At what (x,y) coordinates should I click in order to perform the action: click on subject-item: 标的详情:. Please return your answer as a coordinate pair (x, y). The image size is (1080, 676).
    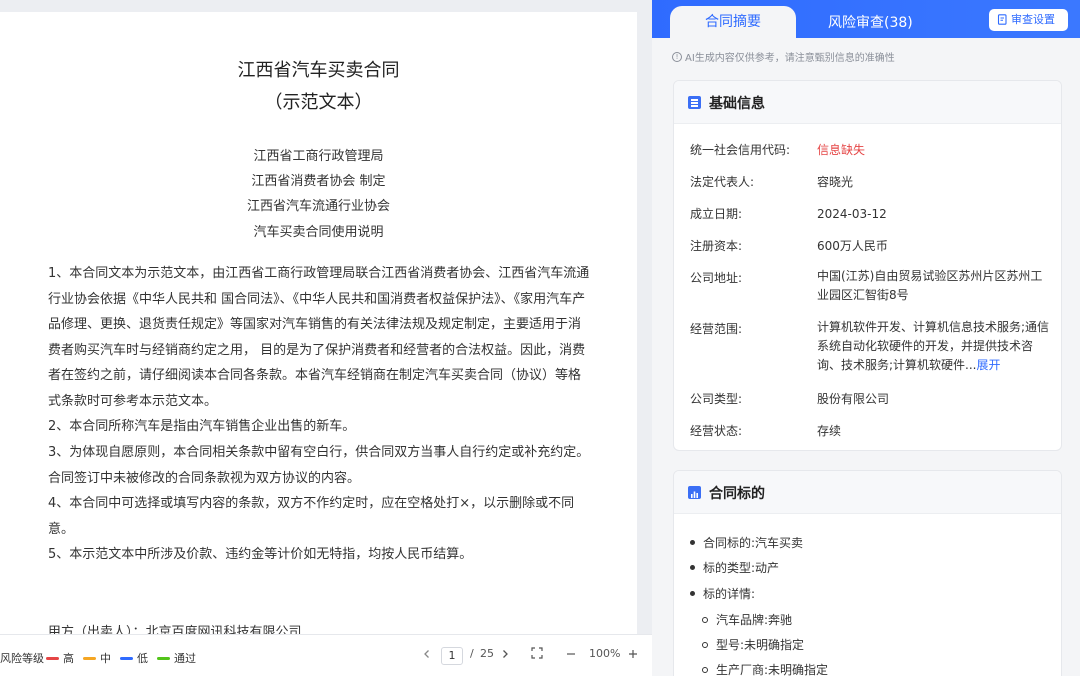
    Looking at the image, I should click on (722, 593).